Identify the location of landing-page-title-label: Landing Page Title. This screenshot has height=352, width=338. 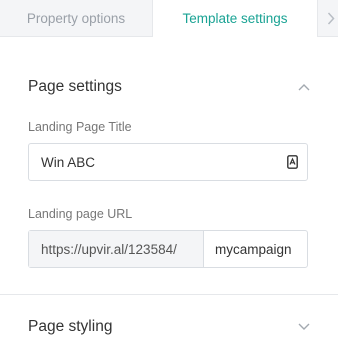
(80, 127).